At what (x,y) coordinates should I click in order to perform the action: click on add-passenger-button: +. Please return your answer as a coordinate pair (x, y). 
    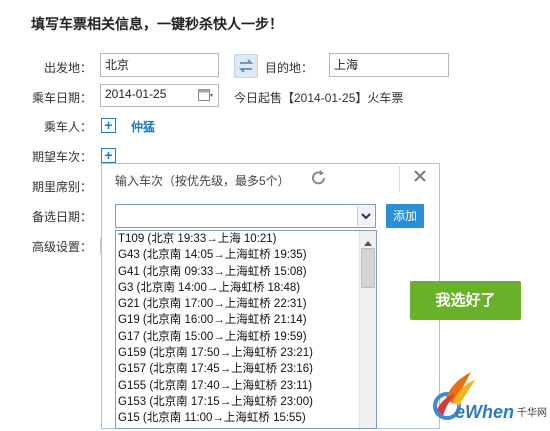
    Looking at the image, I should click on (108, 125).